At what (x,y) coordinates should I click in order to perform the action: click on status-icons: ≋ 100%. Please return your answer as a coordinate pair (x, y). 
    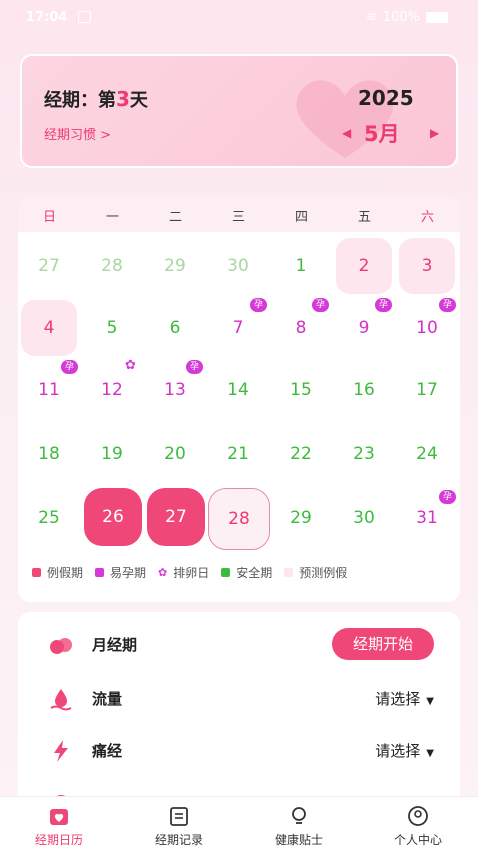
    Looking at the image, I should click on (407, 17).